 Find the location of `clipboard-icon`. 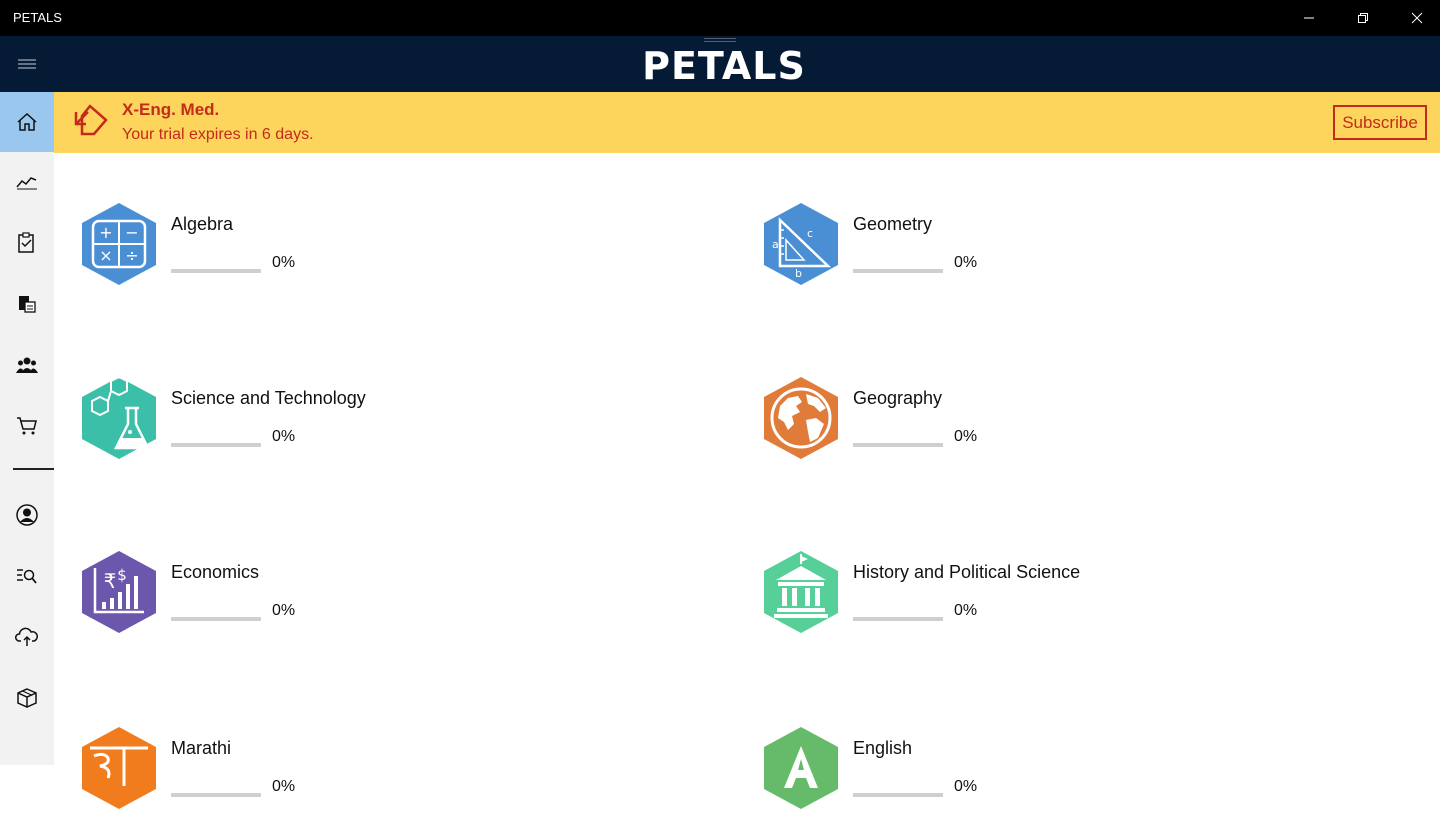

clipboard-icon is located at coordinates (26, 242).